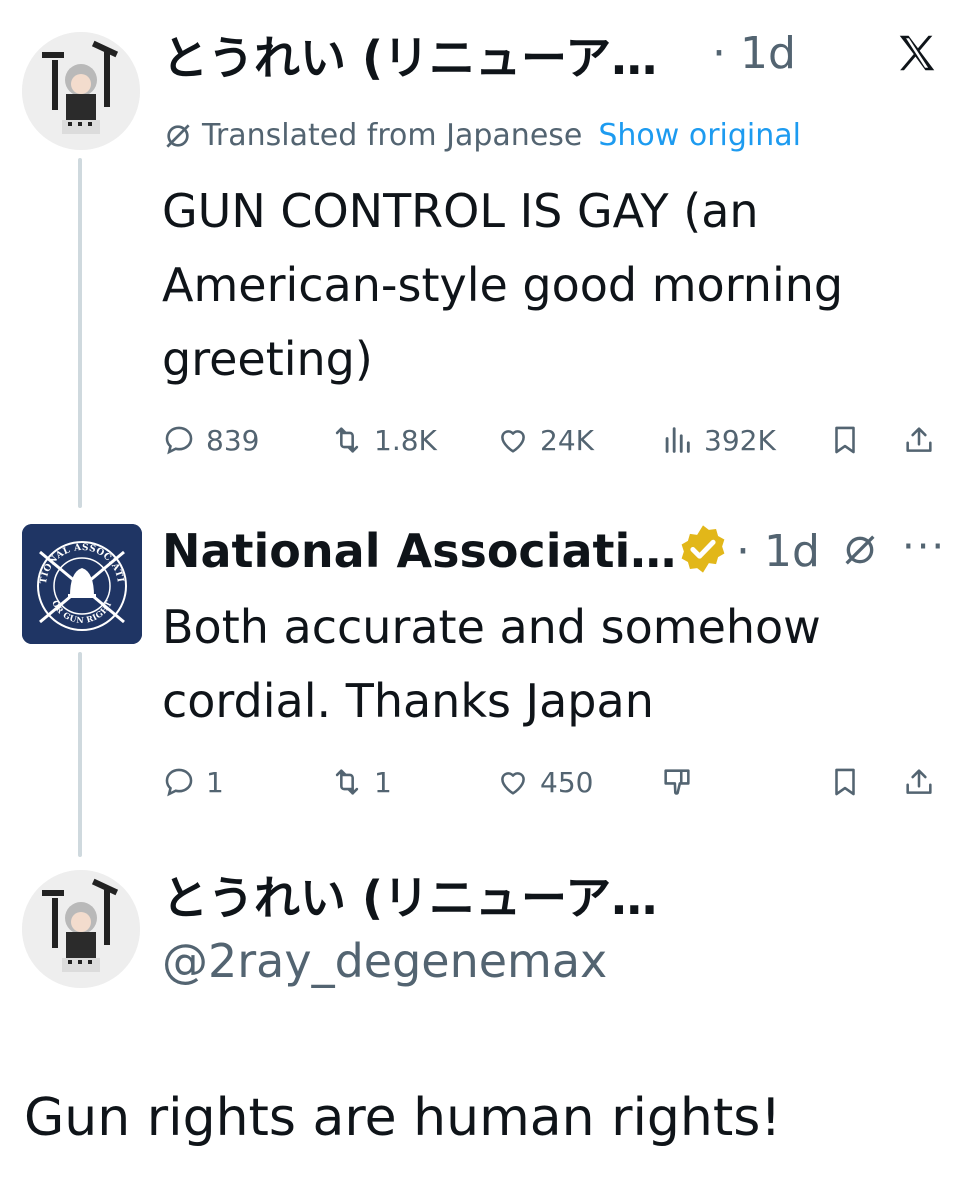  I want to click on x-logo-icon, so click(917, 53).